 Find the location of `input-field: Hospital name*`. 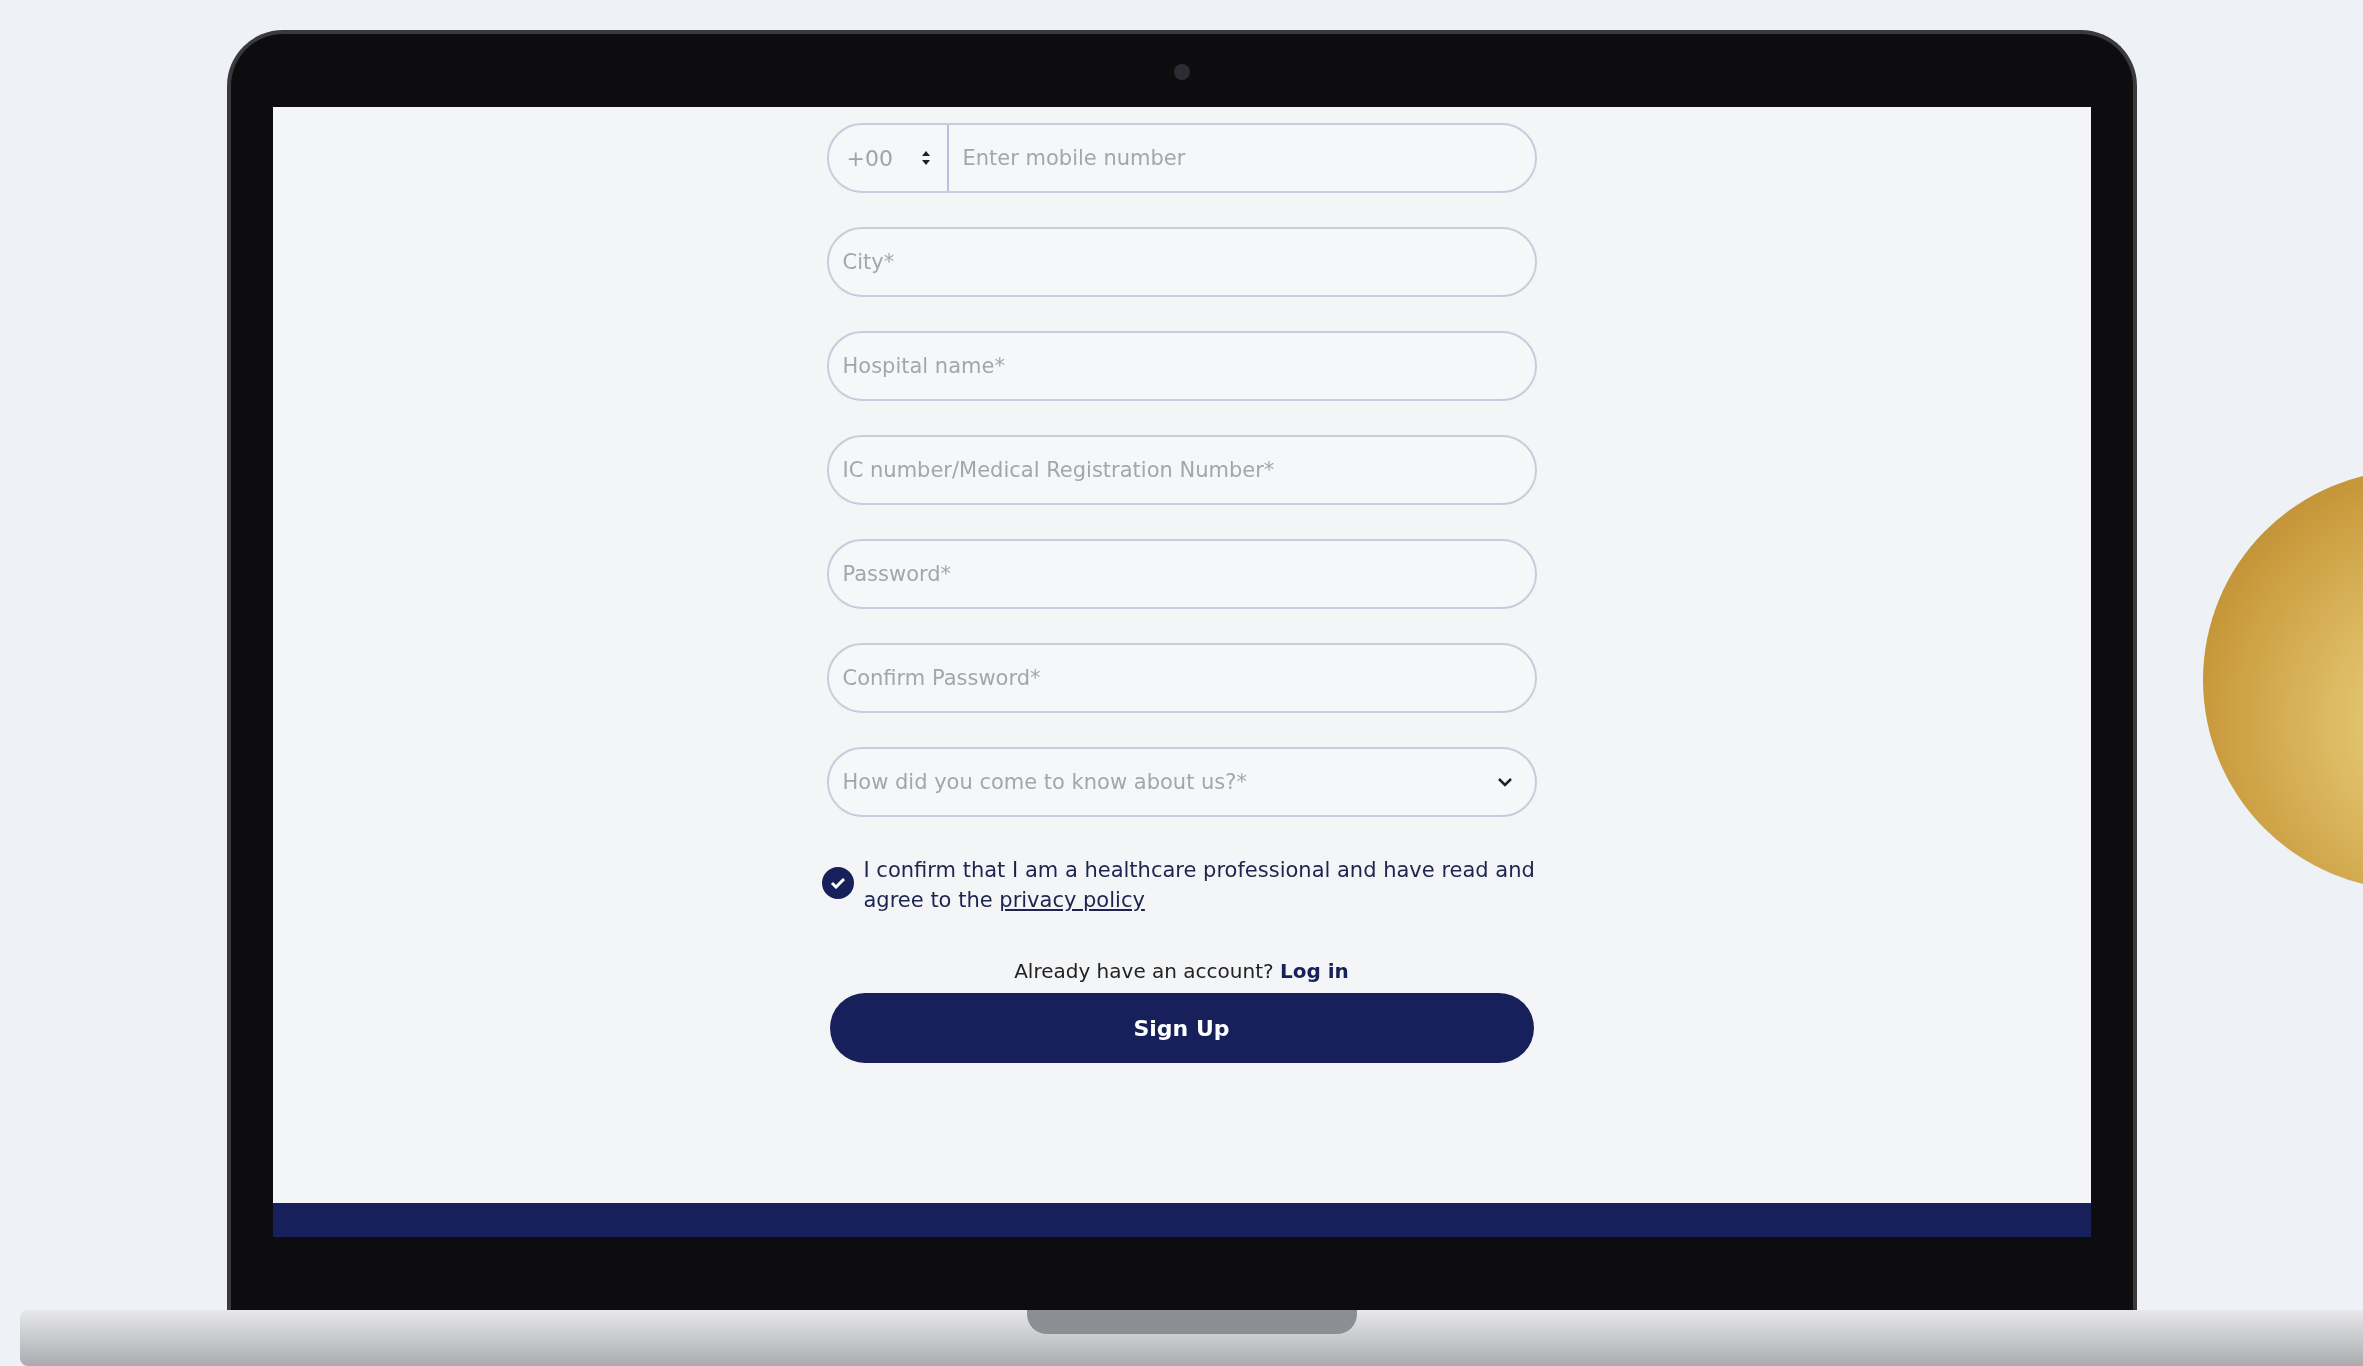

input-field: Hospital name* is located at coordinates (1181, 366).